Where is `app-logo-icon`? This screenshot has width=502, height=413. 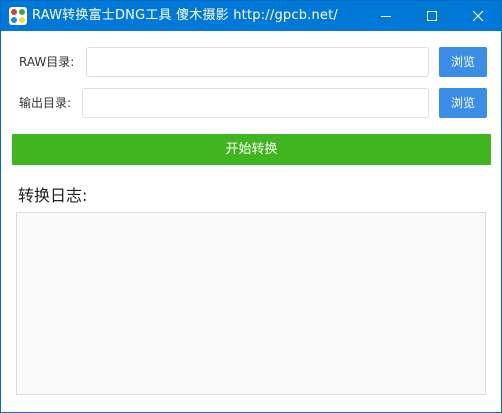
app-logo-icon is located at coordinates (18, 16).